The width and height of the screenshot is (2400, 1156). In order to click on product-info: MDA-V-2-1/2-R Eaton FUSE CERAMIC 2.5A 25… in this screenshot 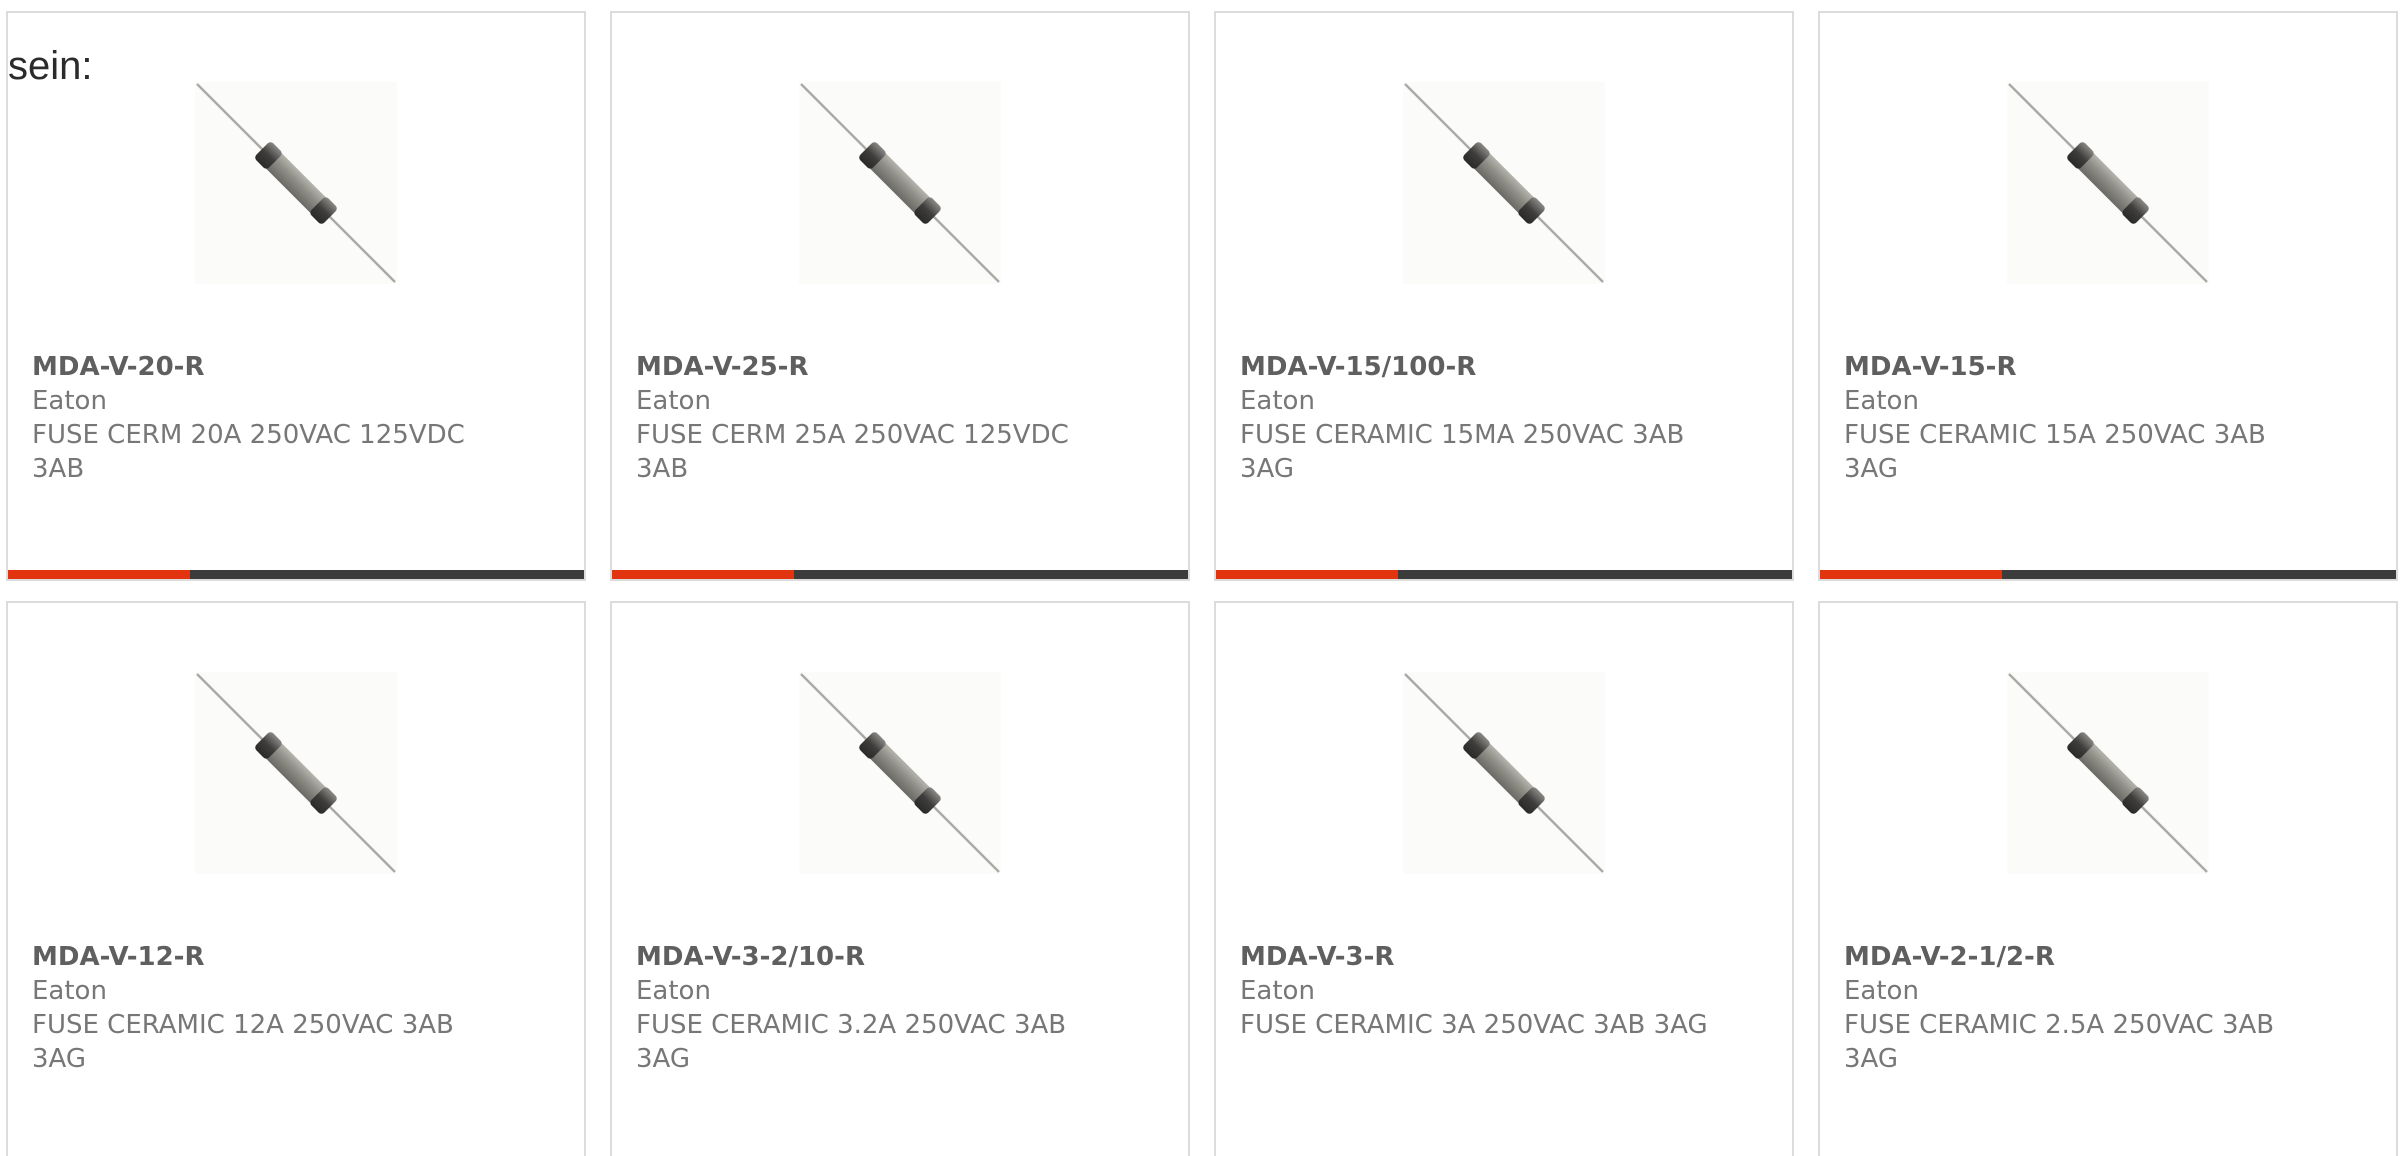, I will do `click(2079, 1008)`.